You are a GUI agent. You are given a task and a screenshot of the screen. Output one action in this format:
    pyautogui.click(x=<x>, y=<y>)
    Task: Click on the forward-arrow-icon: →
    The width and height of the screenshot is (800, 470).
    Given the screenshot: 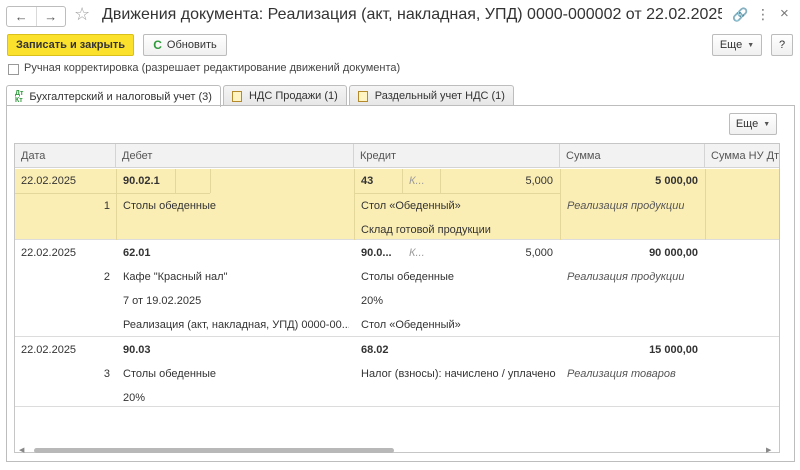 What is the action you would take?
    pyautogui.click(x=51, y=16)
    